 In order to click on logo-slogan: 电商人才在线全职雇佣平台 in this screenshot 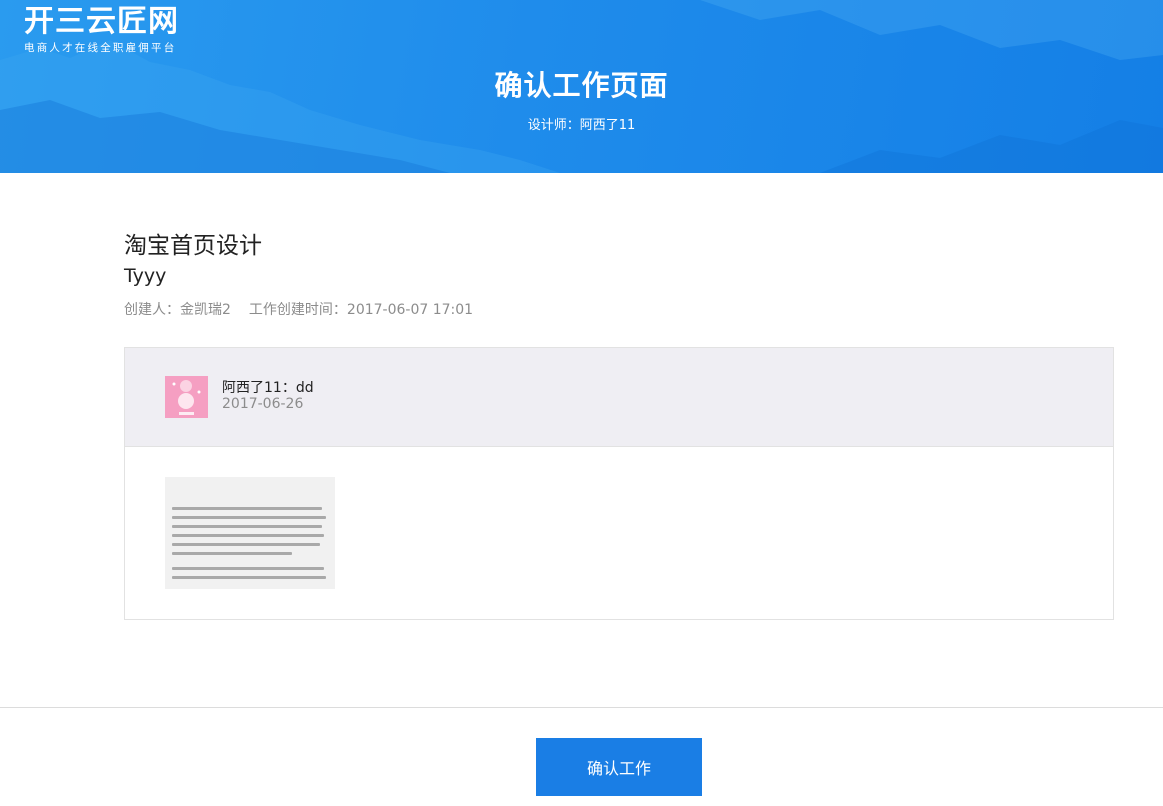, I will do `click(100, 48)`.